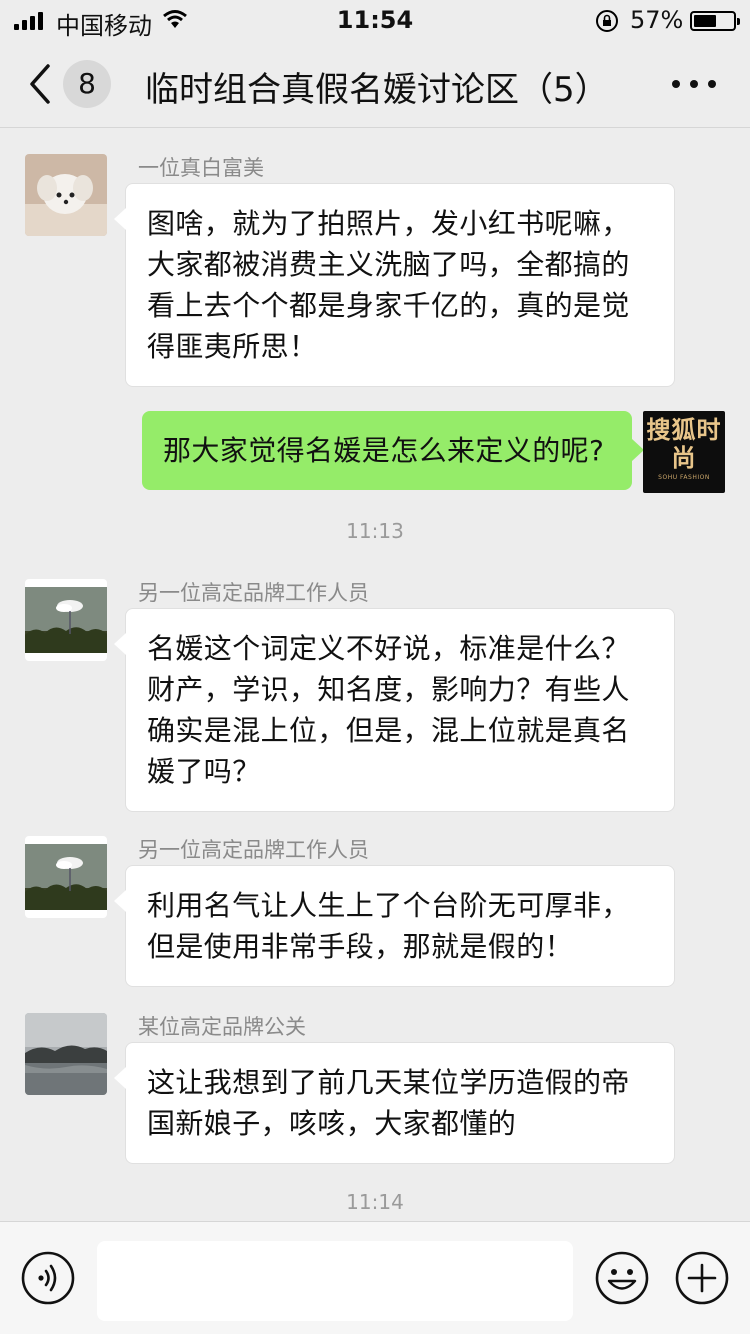 Image resolution: width=750 pixels, height=1334 pixels. What do you see at coordinates (48, 1278) in the screenshot?
I see `voice-input-icon` at bounding box center [48, 1278].